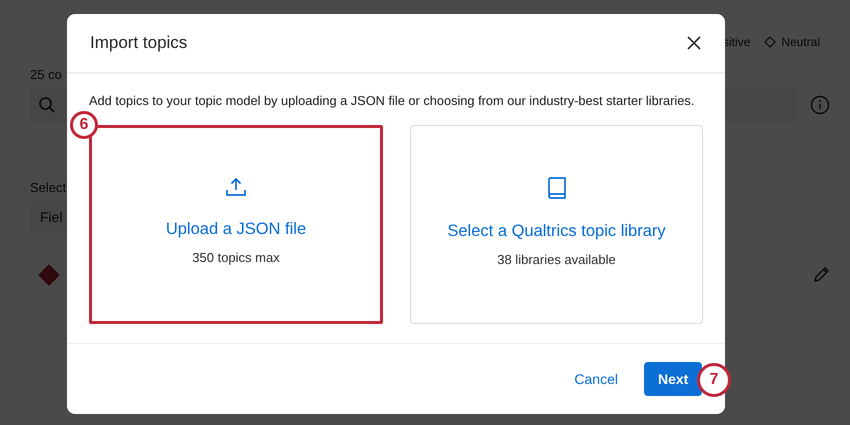  What do you see at coordinates (139, 43) in the screenshot?
I see `dialog-title: Import topics` at bounding box center [139, 43].